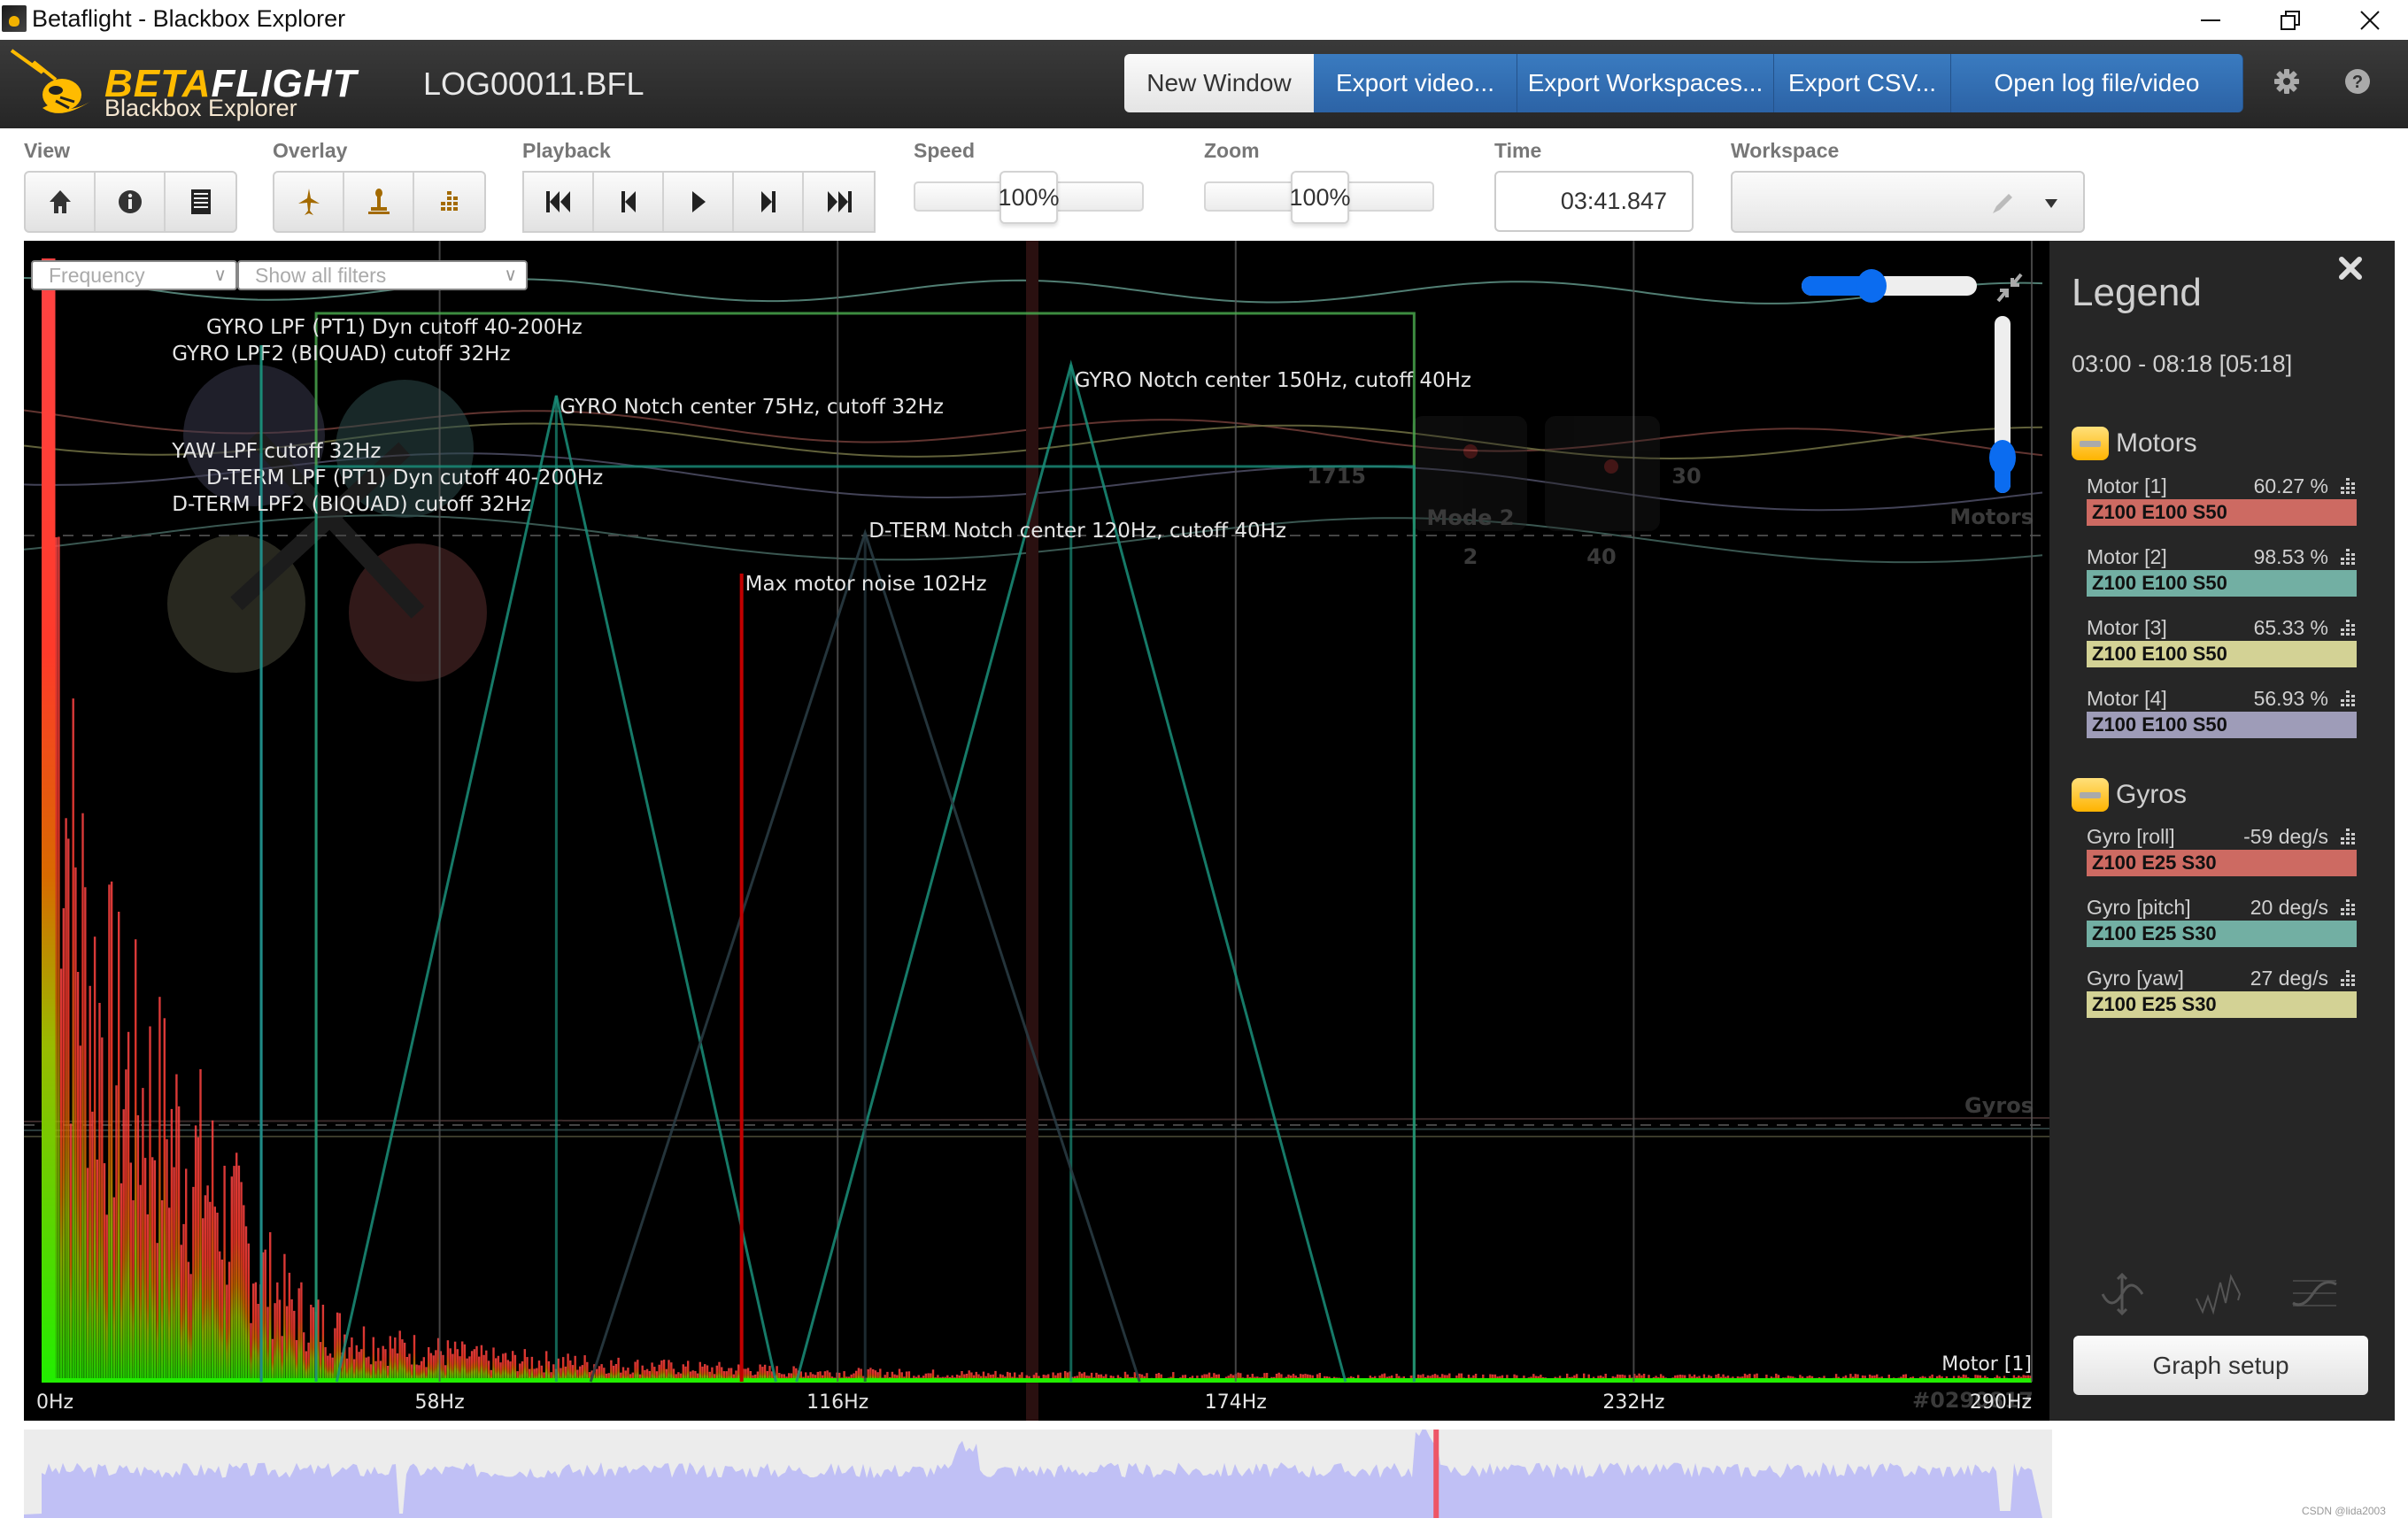  What do you see at coordinates (2369, 20) in the screenshot?
I see `close-window-button` at bounding box center [2369, 20].